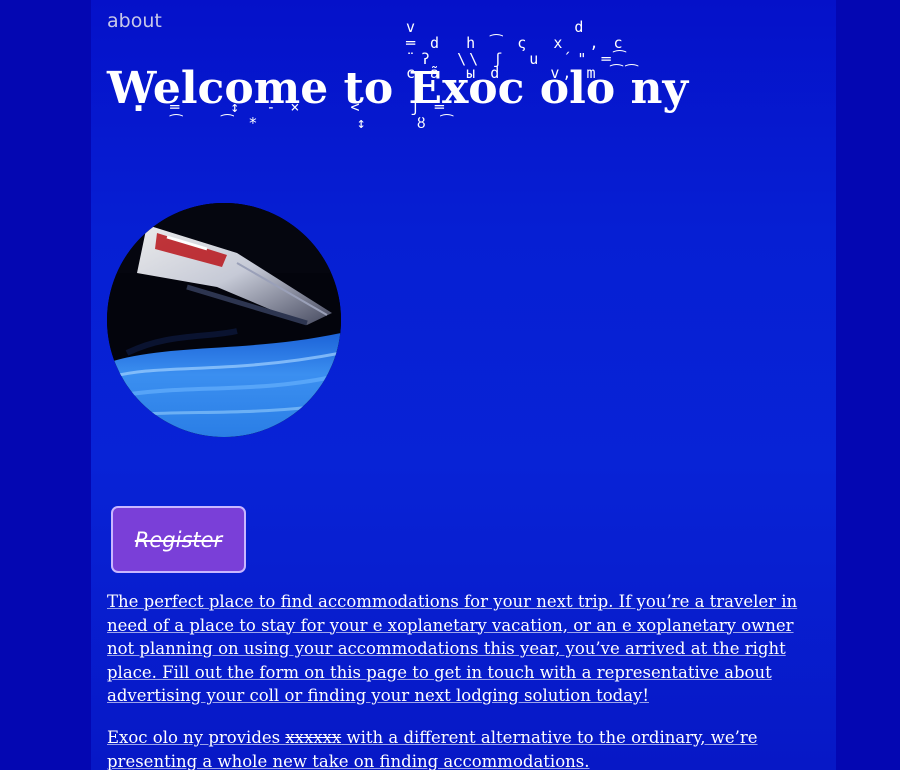 The image size is (900, 770). I want to click on about-paragraph-start: Exoc olo ny provides, so click(196, 737).